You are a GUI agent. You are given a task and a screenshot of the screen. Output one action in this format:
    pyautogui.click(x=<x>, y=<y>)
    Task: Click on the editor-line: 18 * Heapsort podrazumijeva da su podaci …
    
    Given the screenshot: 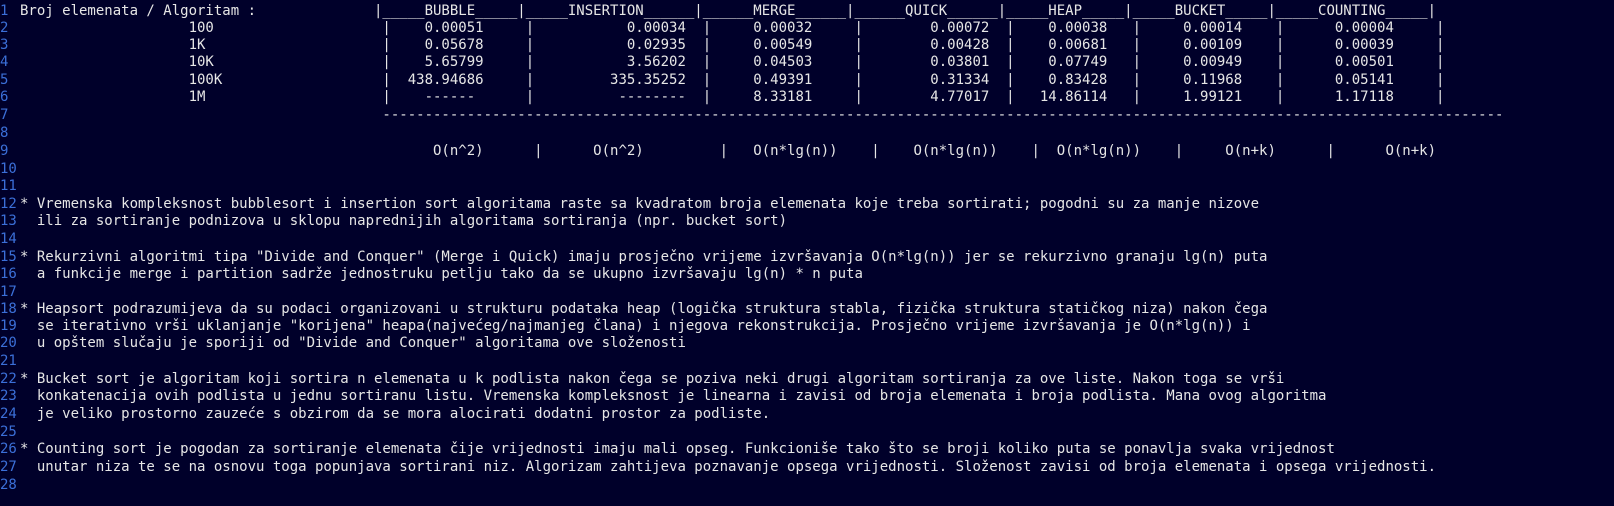 What is the action you would take?
    pyautogui.click(x=633, y=309)
    